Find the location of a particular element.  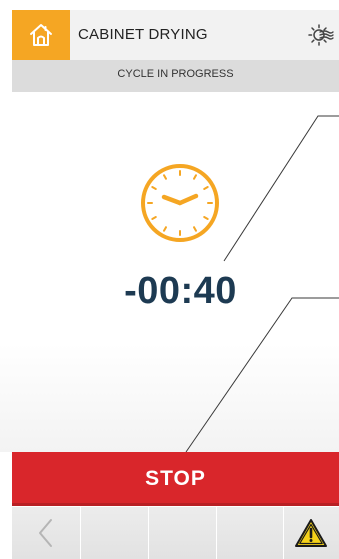

clock-icon is located at coordinates (180, 203).